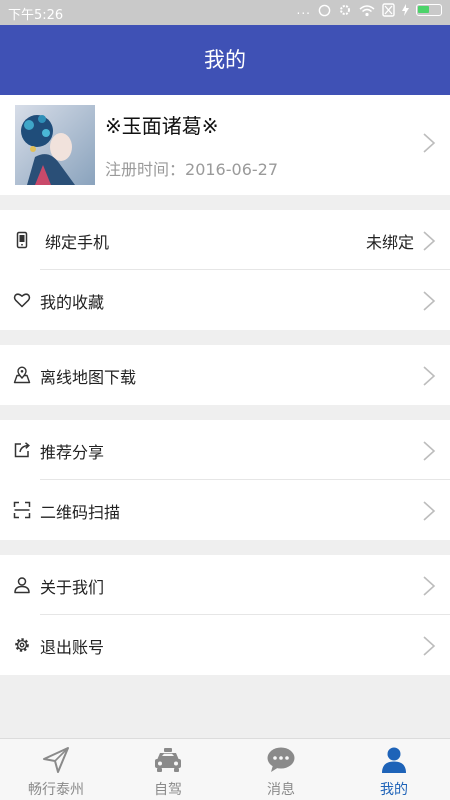 The width and height of the screenshot is (450, 800). I want to click on avatar-image, so click(55, 145).